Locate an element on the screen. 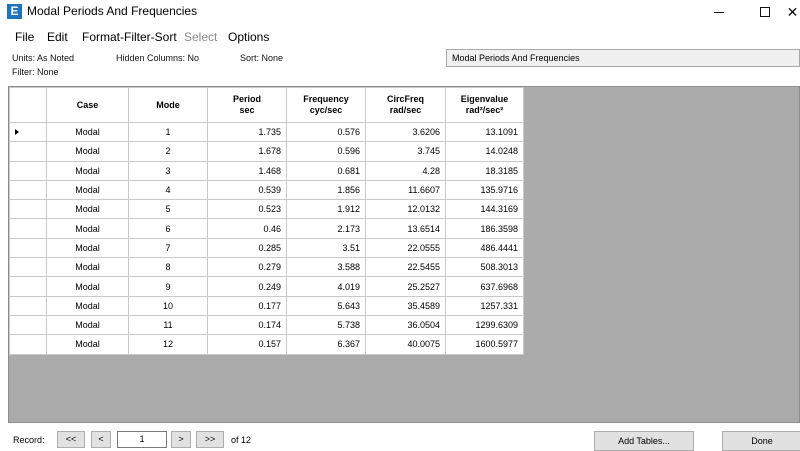  menu-select: Select is located at coordinates (200, 37).